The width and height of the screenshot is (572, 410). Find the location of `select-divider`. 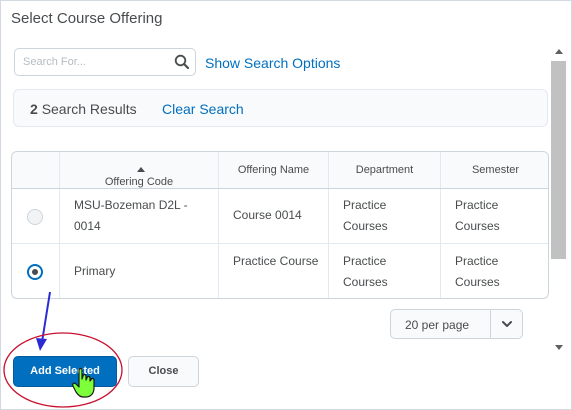

select-divider is located at coordinates (490, 324).